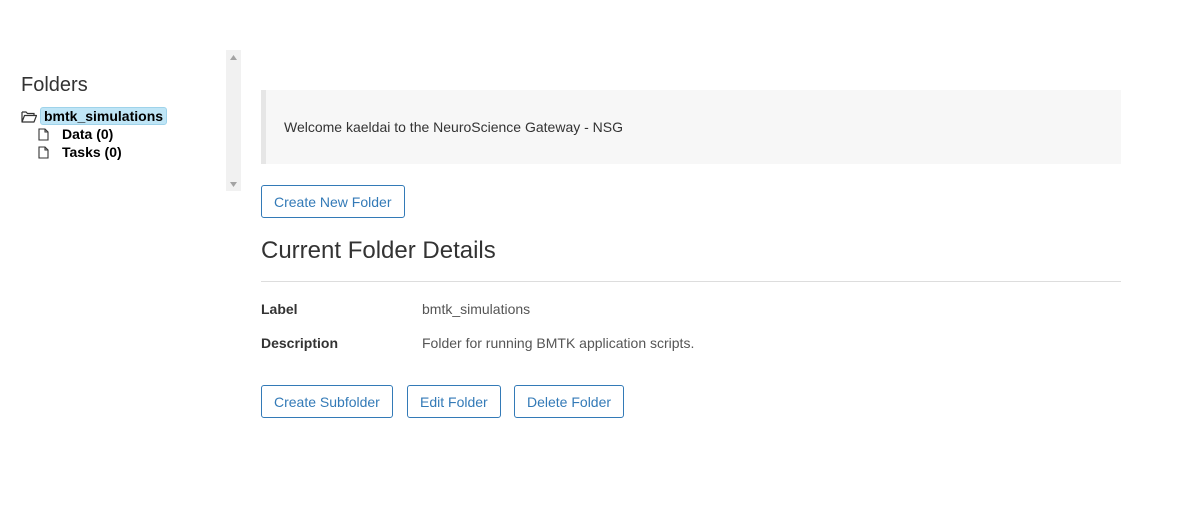  Describe the element at coordinates (333, 201) in the screenshot. I see `create-new-folder-button: Create New Folder` at that location.